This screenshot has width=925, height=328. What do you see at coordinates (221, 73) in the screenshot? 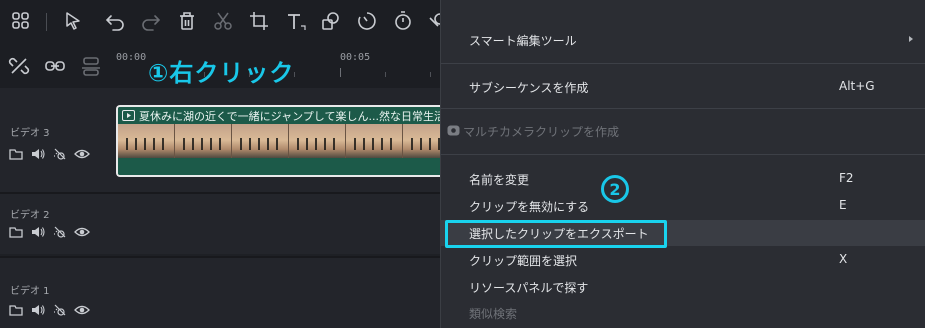
I see `annotation-right-click: ①右クリック` at bounding box center [221, 73].